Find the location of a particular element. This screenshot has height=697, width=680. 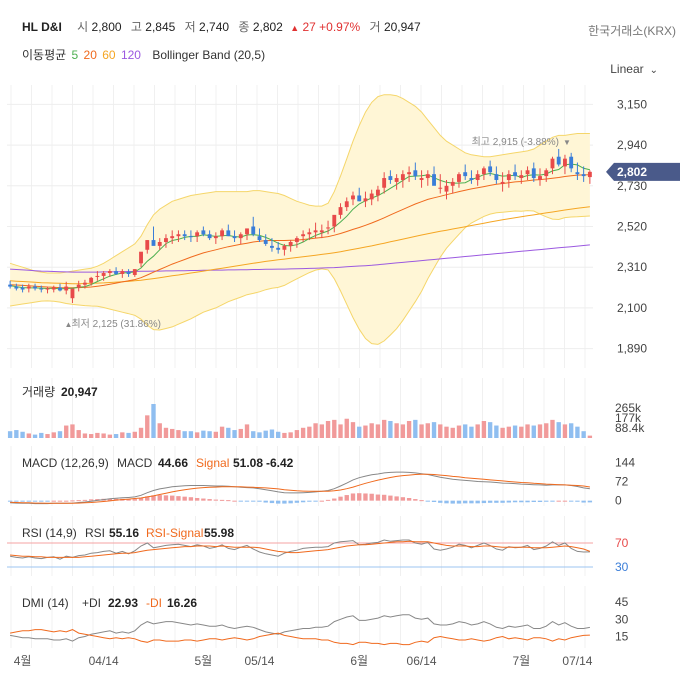

x-tick-label: 7월 is located at coordinates (521, 661).